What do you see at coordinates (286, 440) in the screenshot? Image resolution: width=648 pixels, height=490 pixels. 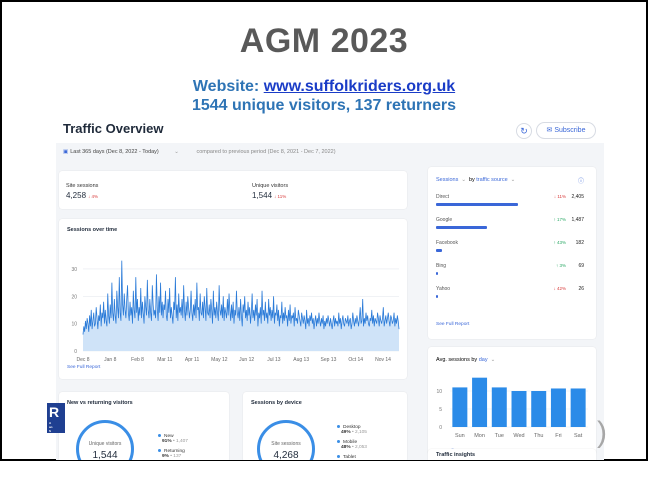 I see `device-donut: Site sessions 4,268` at bounding box center [286, 440].